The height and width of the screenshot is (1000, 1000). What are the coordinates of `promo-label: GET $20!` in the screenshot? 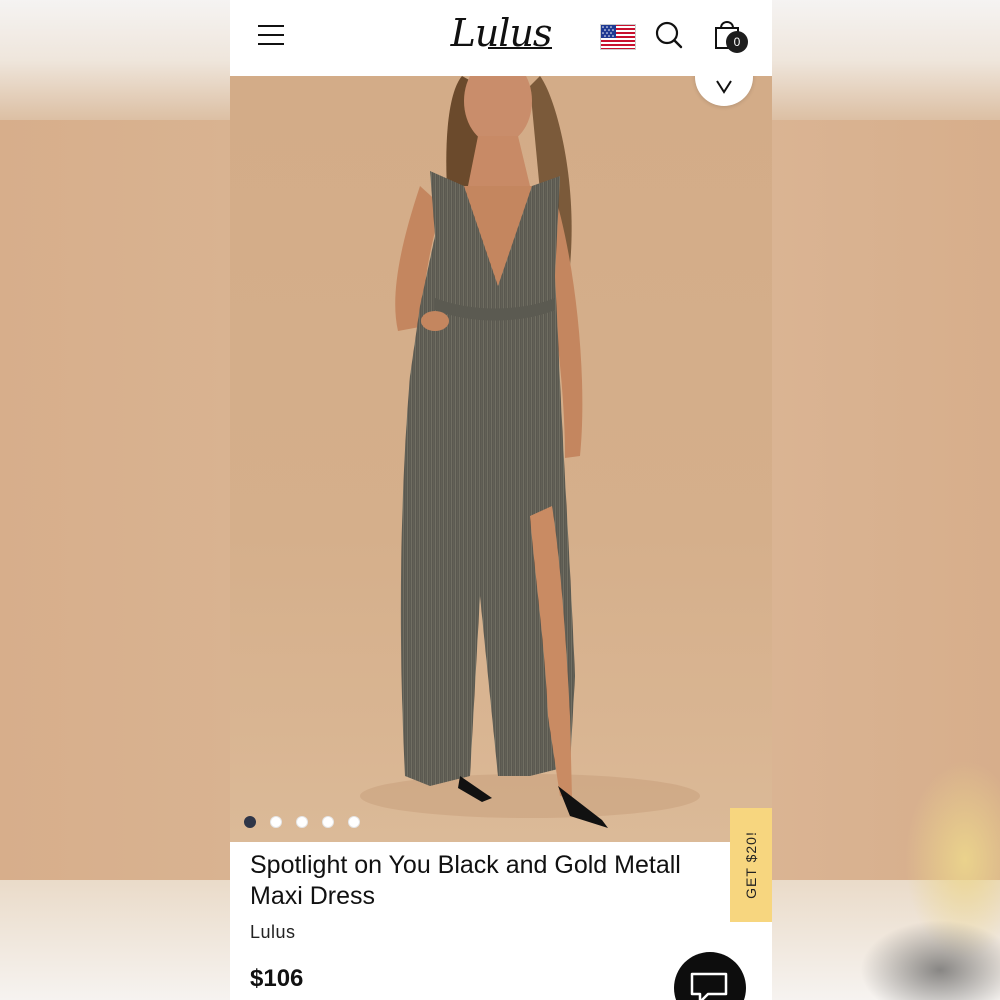 It's located at (751, 865).